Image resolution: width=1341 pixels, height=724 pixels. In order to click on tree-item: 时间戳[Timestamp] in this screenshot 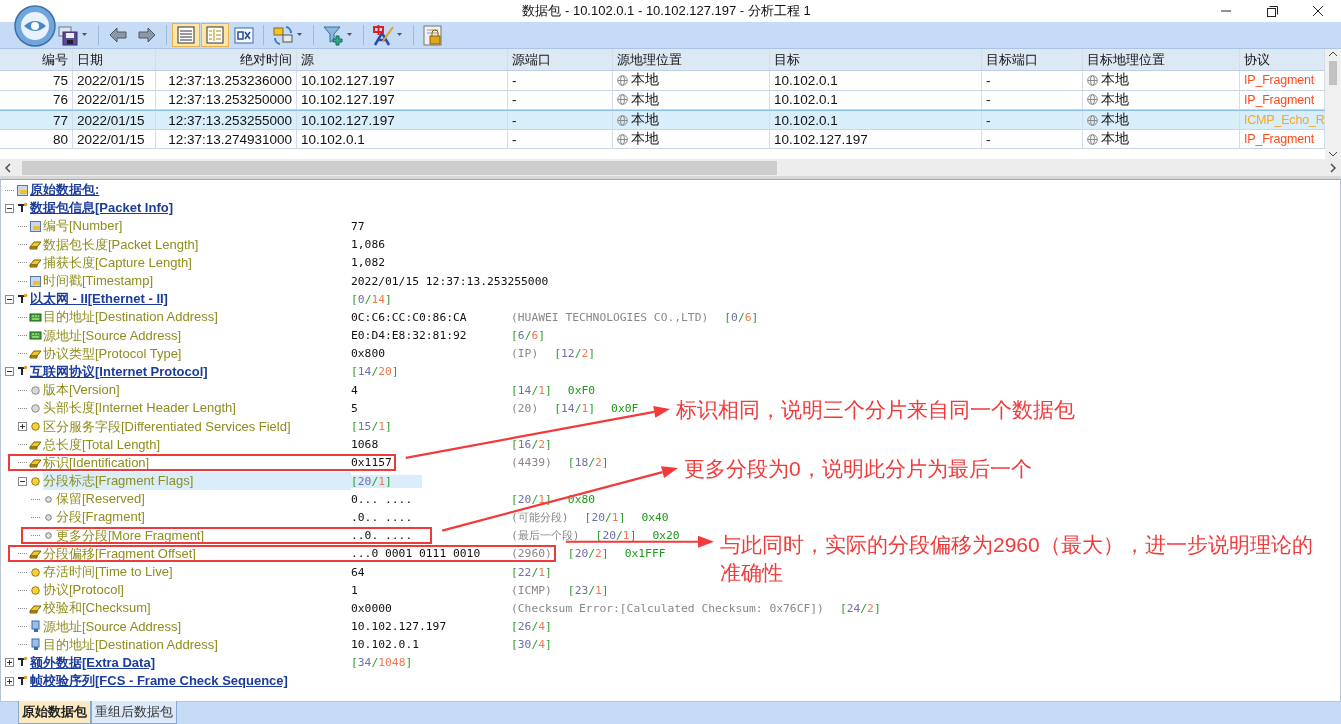, I will do `click(197, 281)`.